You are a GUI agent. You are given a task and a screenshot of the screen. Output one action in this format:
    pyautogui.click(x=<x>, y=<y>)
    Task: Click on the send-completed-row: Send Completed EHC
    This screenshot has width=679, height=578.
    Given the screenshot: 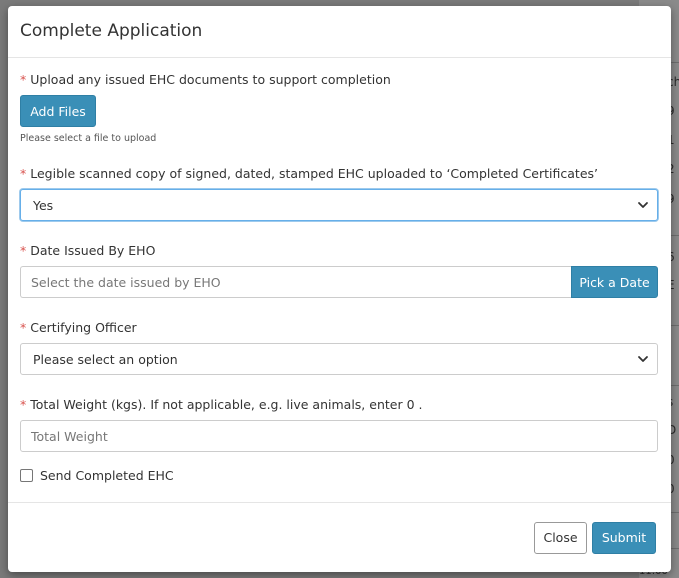 What is the action you would take?
    pyautogui.click(x=339, y=475)
    